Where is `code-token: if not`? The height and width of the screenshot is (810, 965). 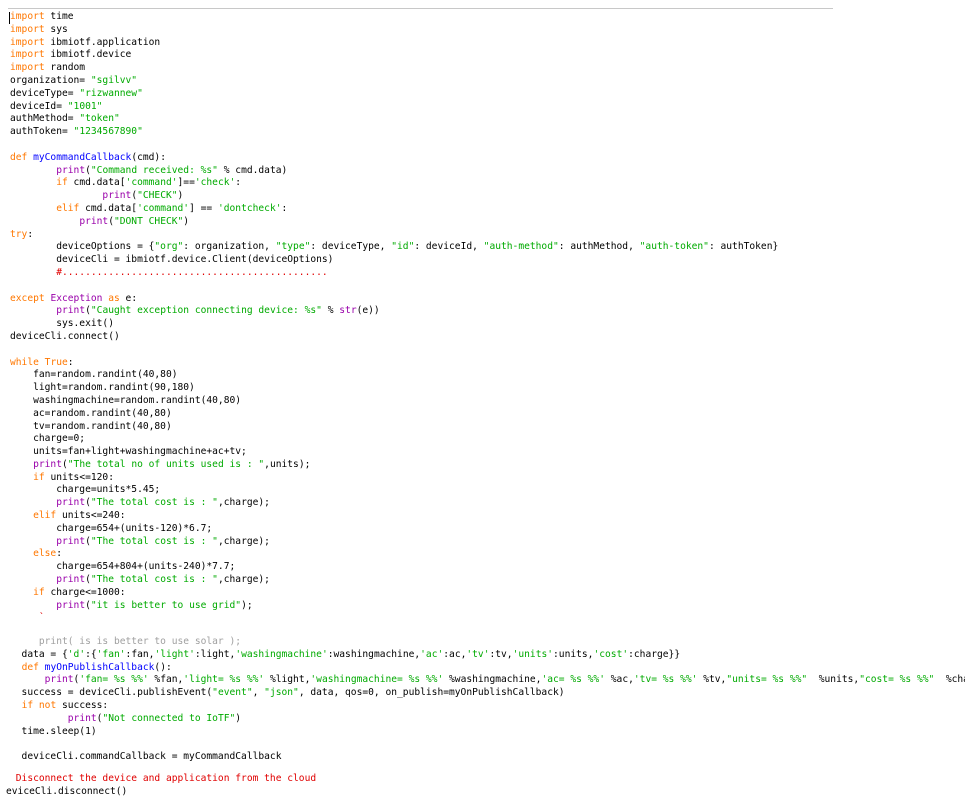
code-token: if not is located at coordinates (39, 705).